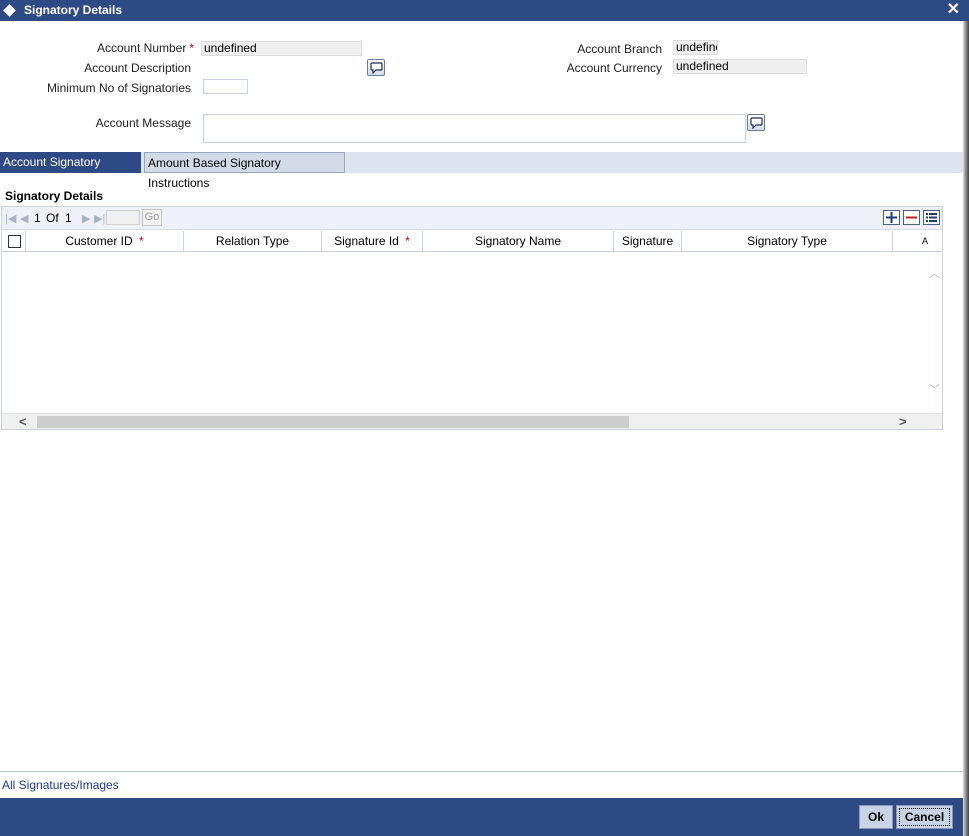 The width and height of the screenshot is (969, 836). What do you see at coordinates (37, 218) in the screenshot?
I see `current-page: 1` at bounding box center [37, 218].